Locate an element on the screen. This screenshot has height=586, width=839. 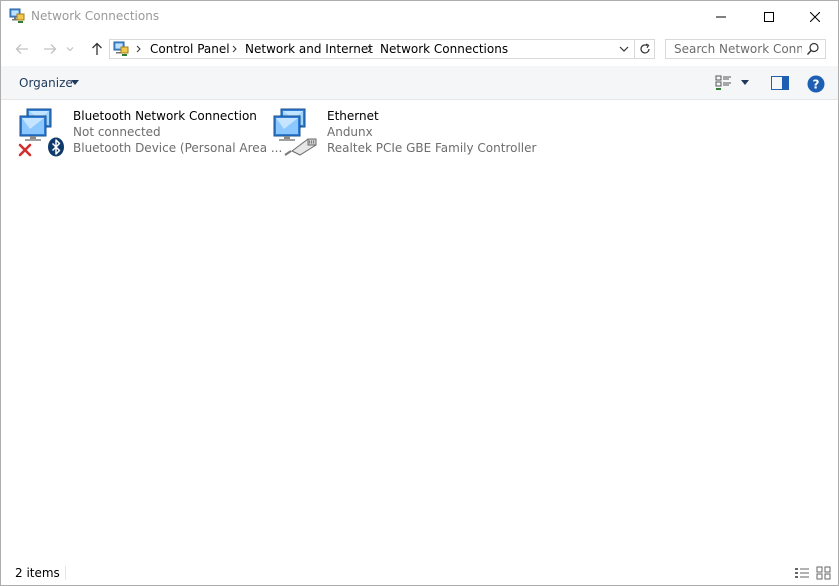
status-divider is located at coordinates (65, 573).